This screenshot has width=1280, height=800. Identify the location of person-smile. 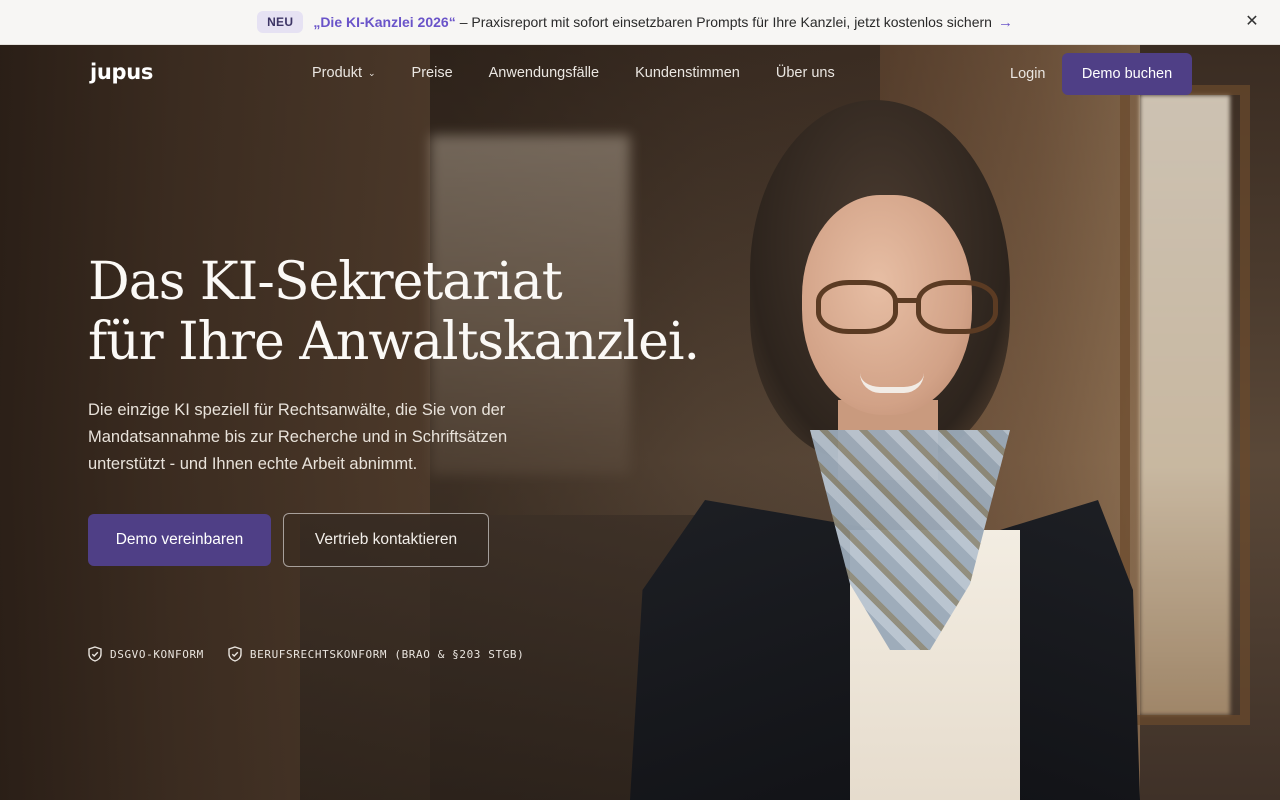
(892, 383).